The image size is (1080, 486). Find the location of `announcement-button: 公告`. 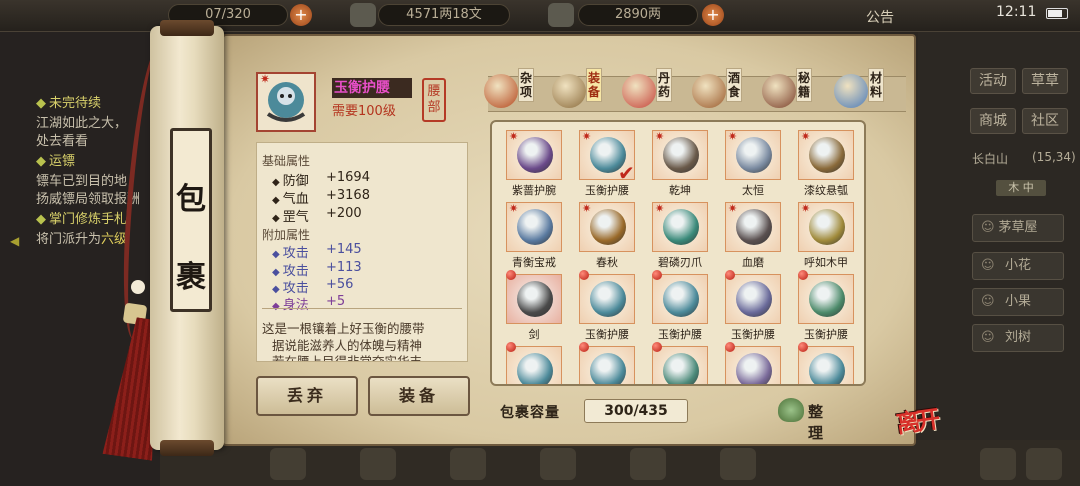

announcement-button: 公告 is located at coordinates (880, 17).